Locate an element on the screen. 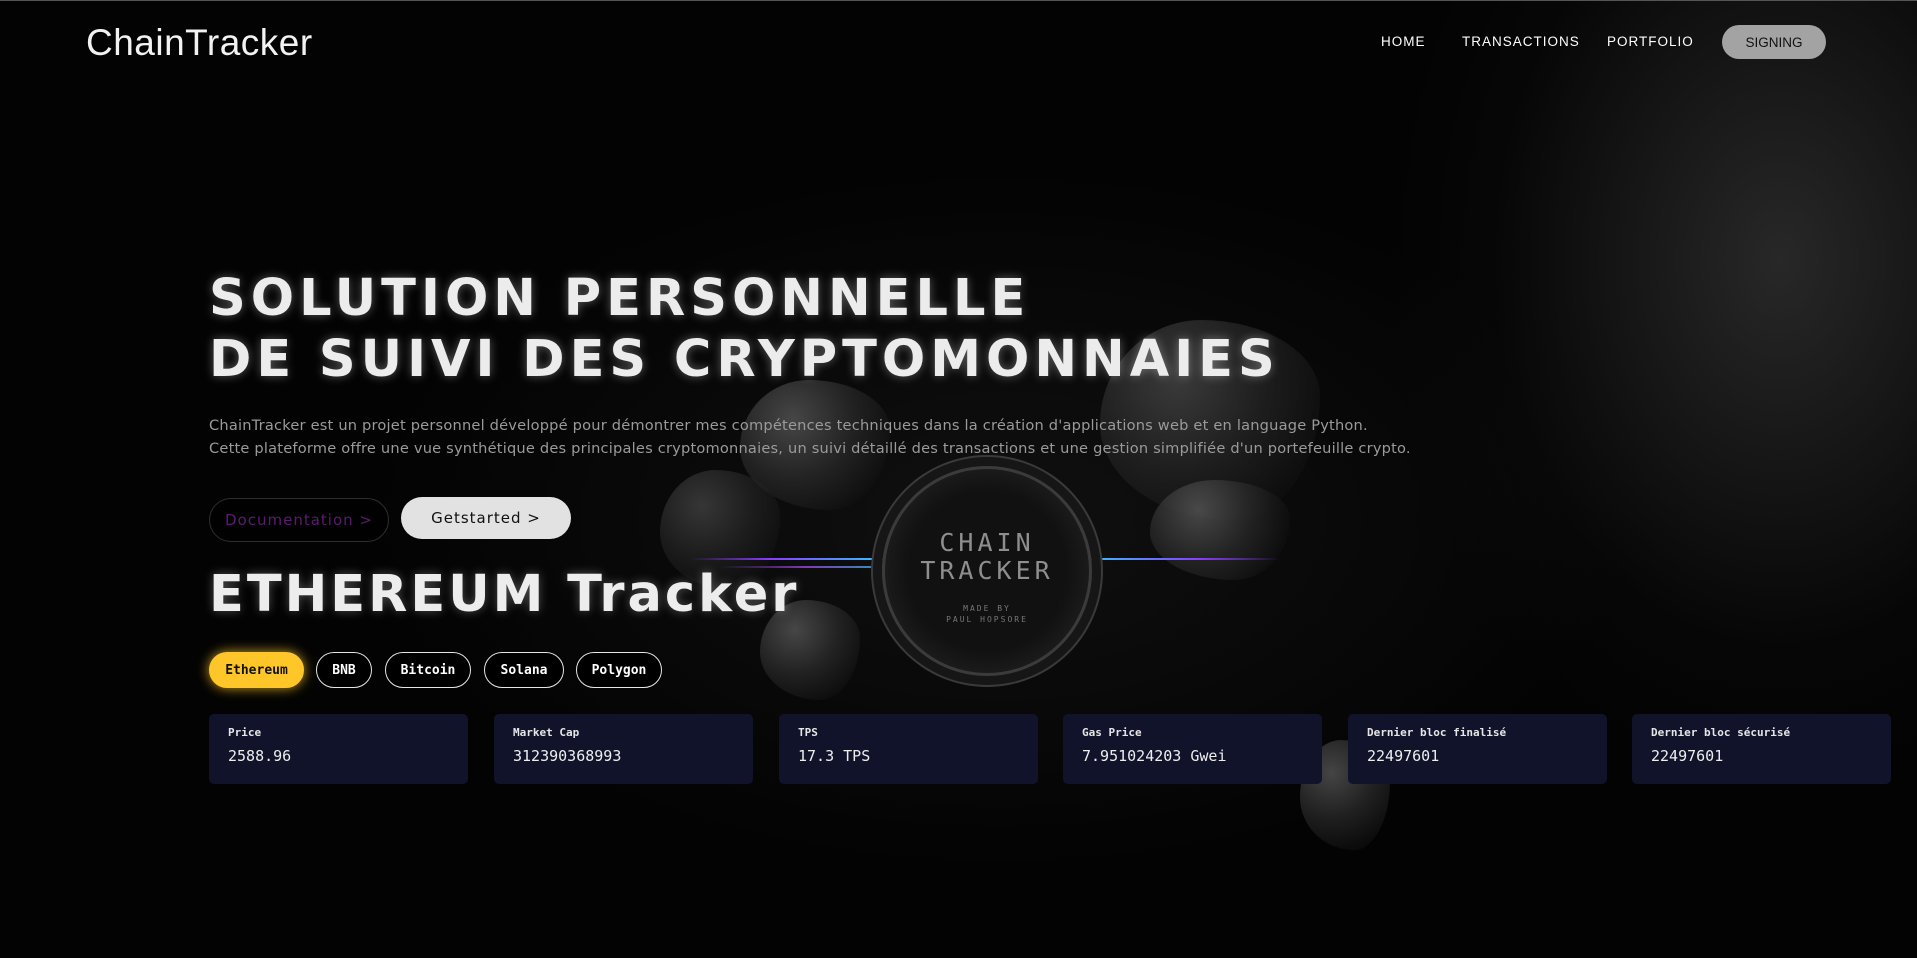 Image resolution: width=1917 pixels, height=958 pixels. tracker-title: ETHEREUM Tracker is located at coordinates (504, 594).